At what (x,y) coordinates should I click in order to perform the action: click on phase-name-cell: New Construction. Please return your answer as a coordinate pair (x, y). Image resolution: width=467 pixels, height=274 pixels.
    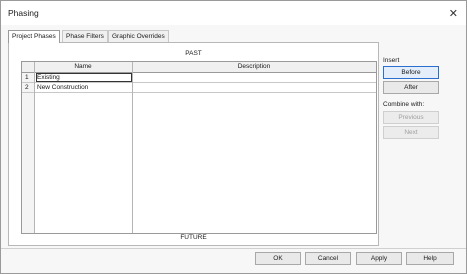
    Looking at the image, I should click on (84, 87).